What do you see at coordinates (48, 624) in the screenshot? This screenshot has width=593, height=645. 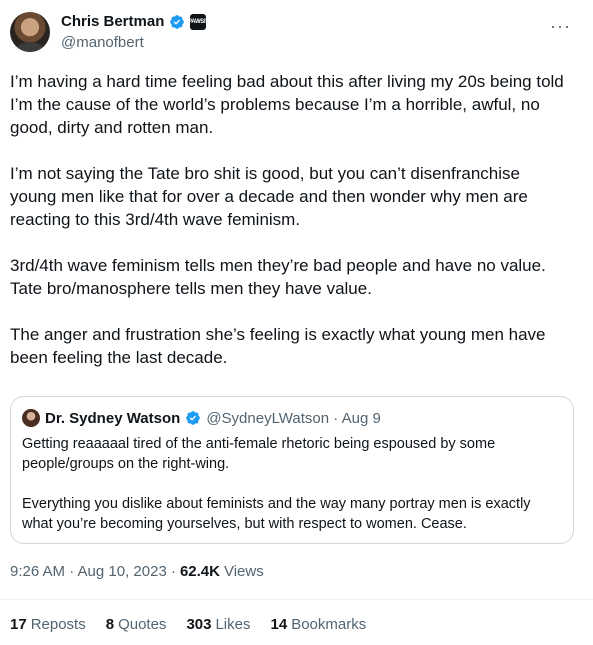 I see `reposts-stat: 17 Reposts` at bounding box center [48, 624].